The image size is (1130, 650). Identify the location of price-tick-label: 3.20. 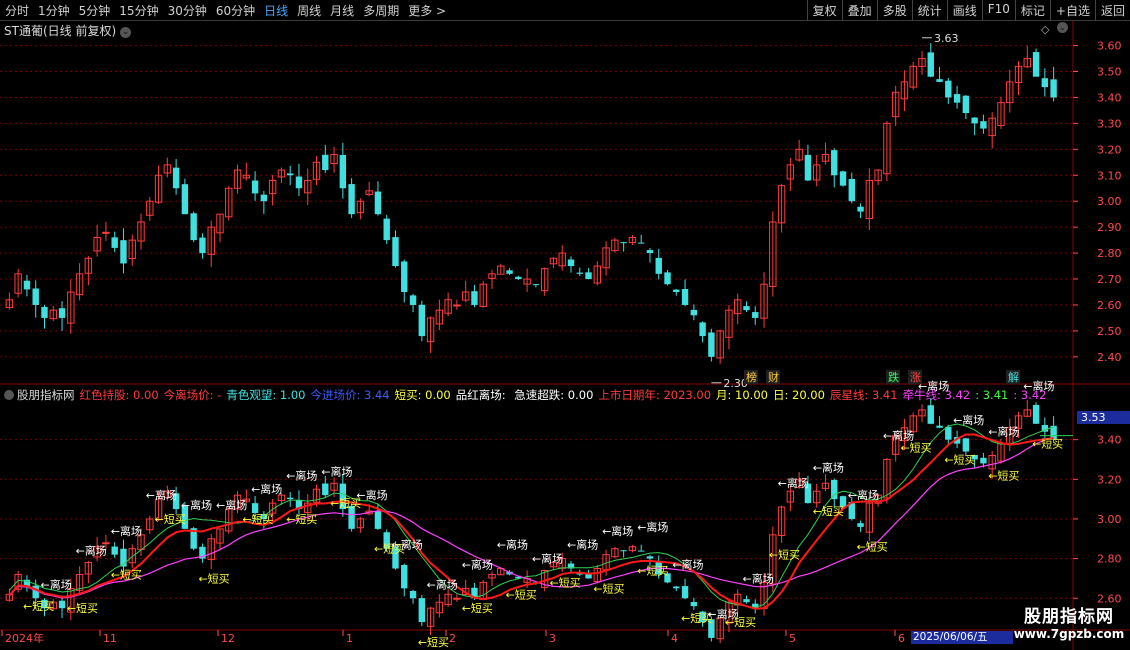
(1109, 149).